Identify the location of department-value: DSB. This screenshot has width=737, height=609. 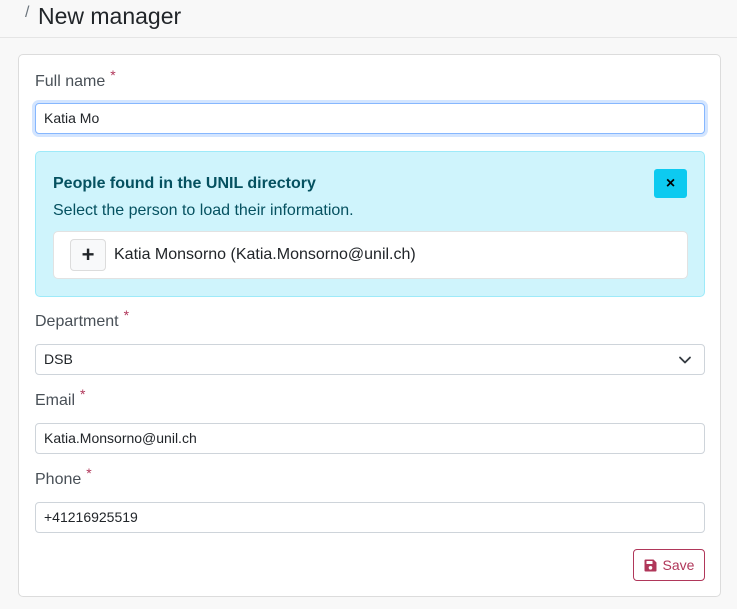
(58, 359).